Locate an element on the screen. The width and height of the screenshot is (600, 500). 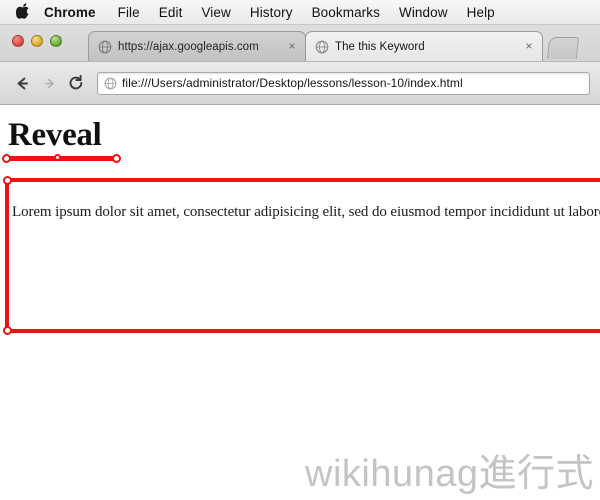
reload-icon is located at coordinates (76, 82).